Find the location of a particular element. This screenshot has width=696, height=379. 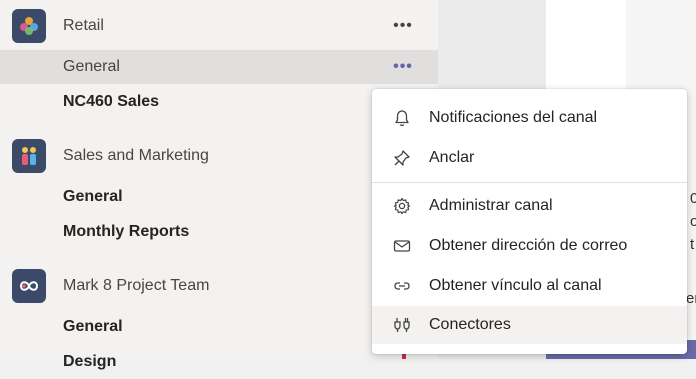

retail-logo-icon is located at coordinates (29, 26).